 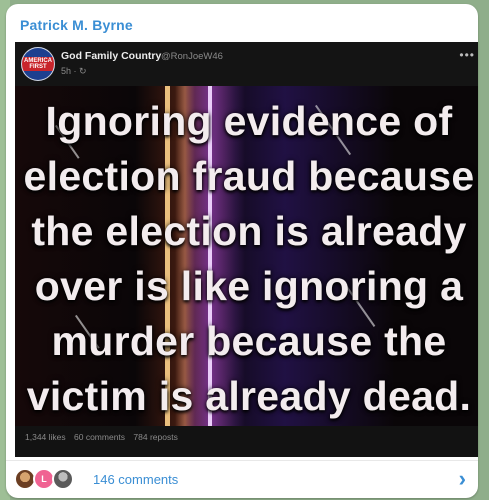 What do you see at coordinates (45, 437) in the screenshot?
I see `likes-count: 1,344 likes` at bounding box center [45, 437].